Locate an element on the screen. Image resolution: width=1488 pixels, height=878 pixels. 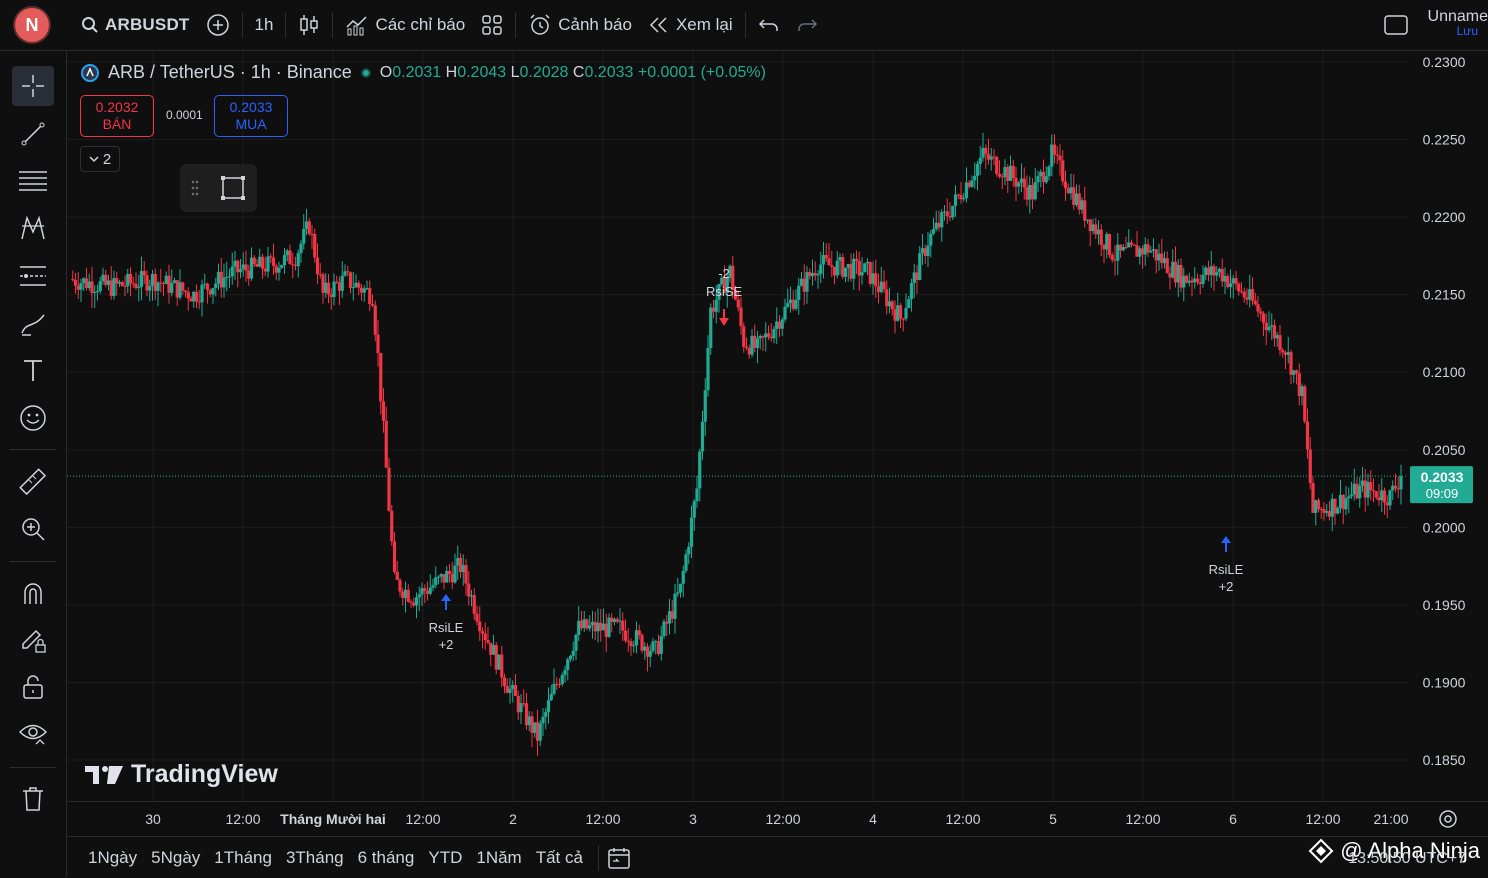
compare-button is located at coordinates (218, 25).